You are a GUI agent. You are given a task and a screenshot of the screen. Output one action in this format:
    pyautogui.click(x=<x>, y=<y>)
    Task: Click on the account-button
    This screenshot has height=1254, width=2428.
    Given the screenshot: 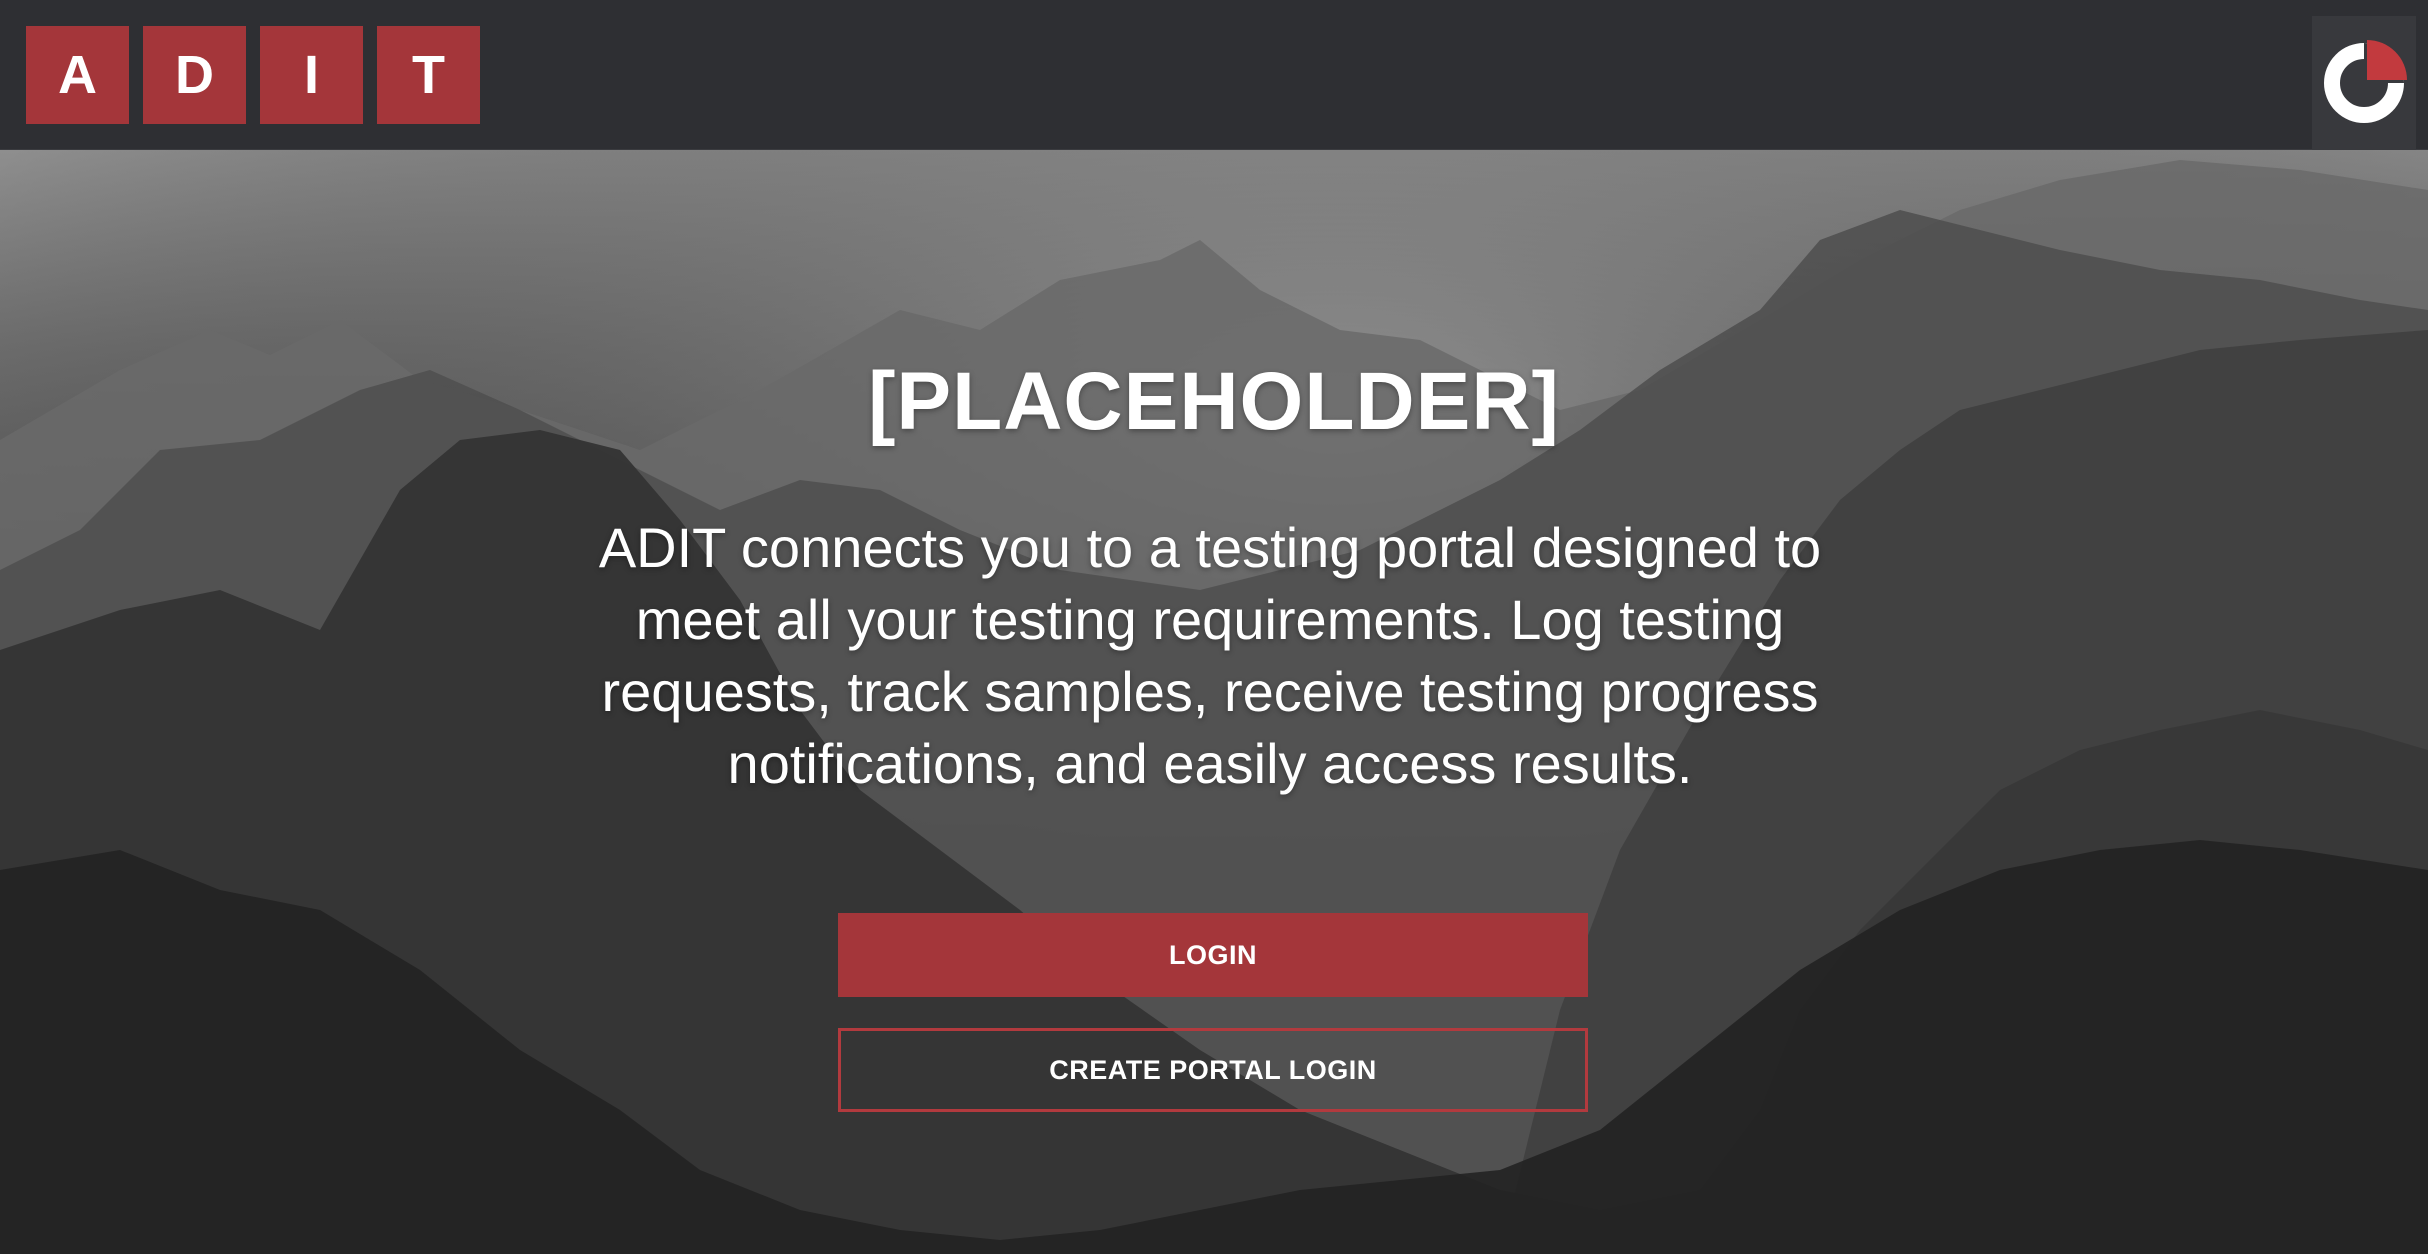 What is the action you would take?
    pyautogui.click(x=2364, y=83)
    